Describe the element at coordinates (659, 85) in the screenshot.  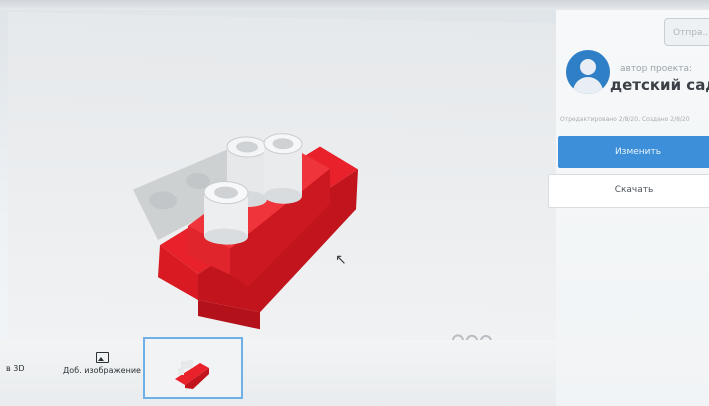
I see `author-name: детский сад 10` at that location.